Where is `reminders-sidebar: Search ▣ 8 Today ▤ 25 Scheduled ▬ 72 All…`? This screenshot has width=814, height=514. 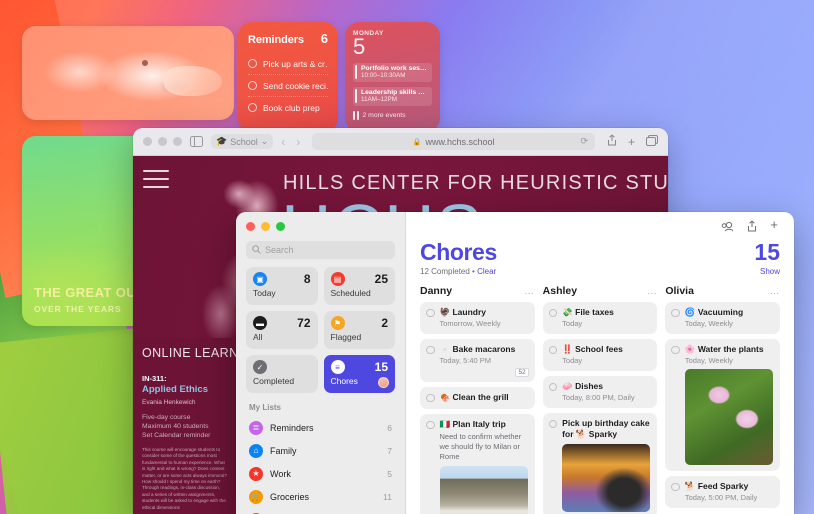
reminders-sidebar: Search ▣ 8 Today ▤ 25 Scheduled ▬ 72 All… is located at coordinates (321, 363).